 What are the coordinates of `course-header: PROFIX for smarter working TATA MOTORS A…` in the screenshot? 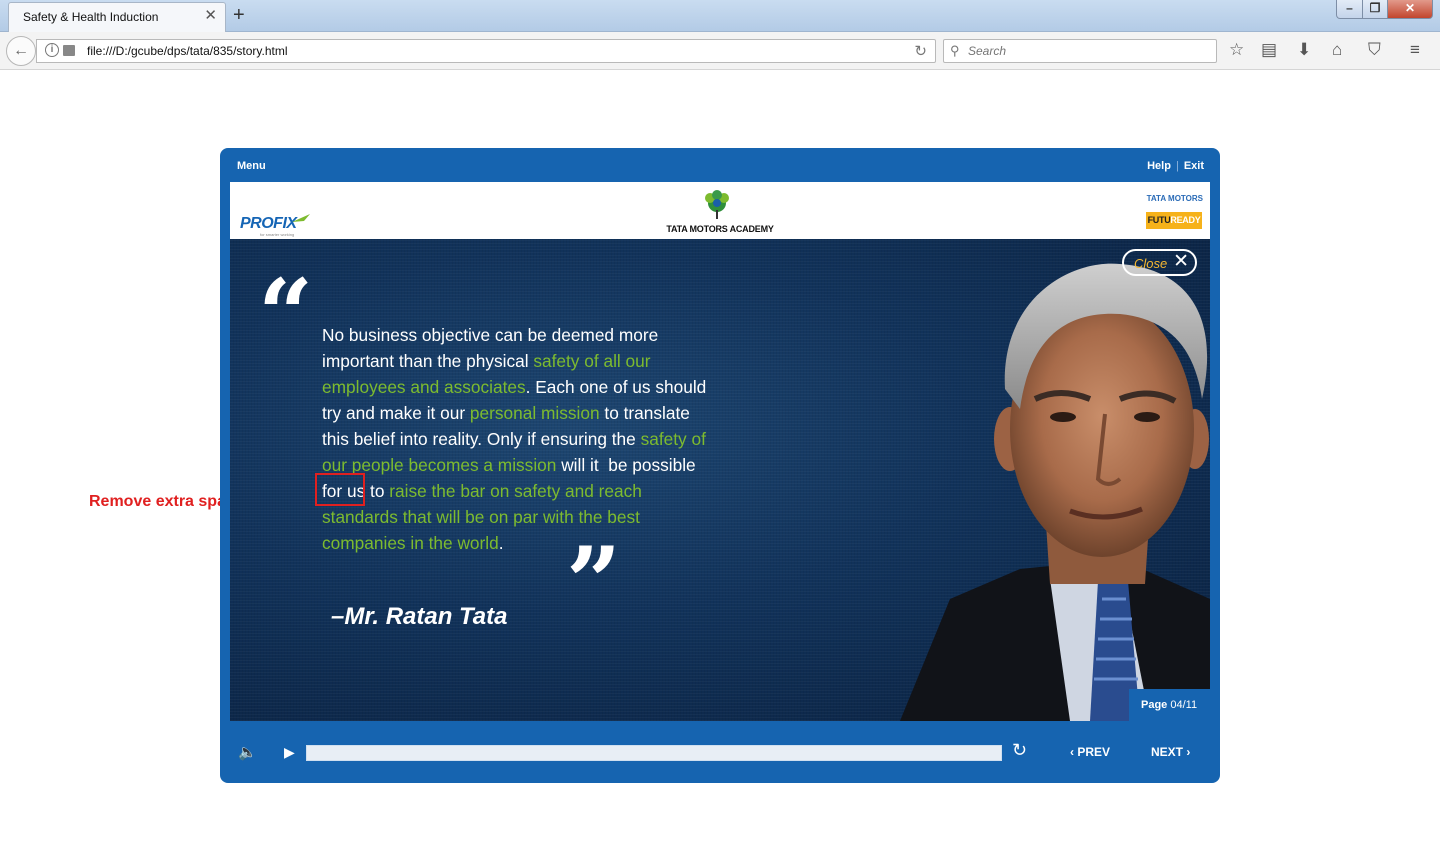 It's located at (720, 210).